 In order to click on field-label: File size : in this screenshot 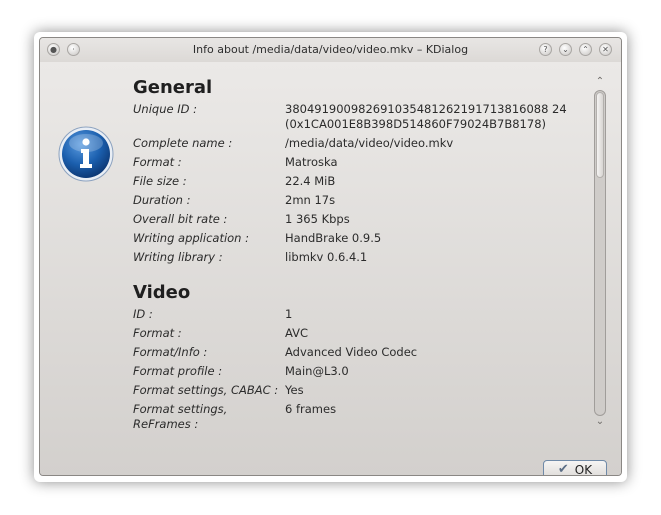, I will do `click(160, 181)`.